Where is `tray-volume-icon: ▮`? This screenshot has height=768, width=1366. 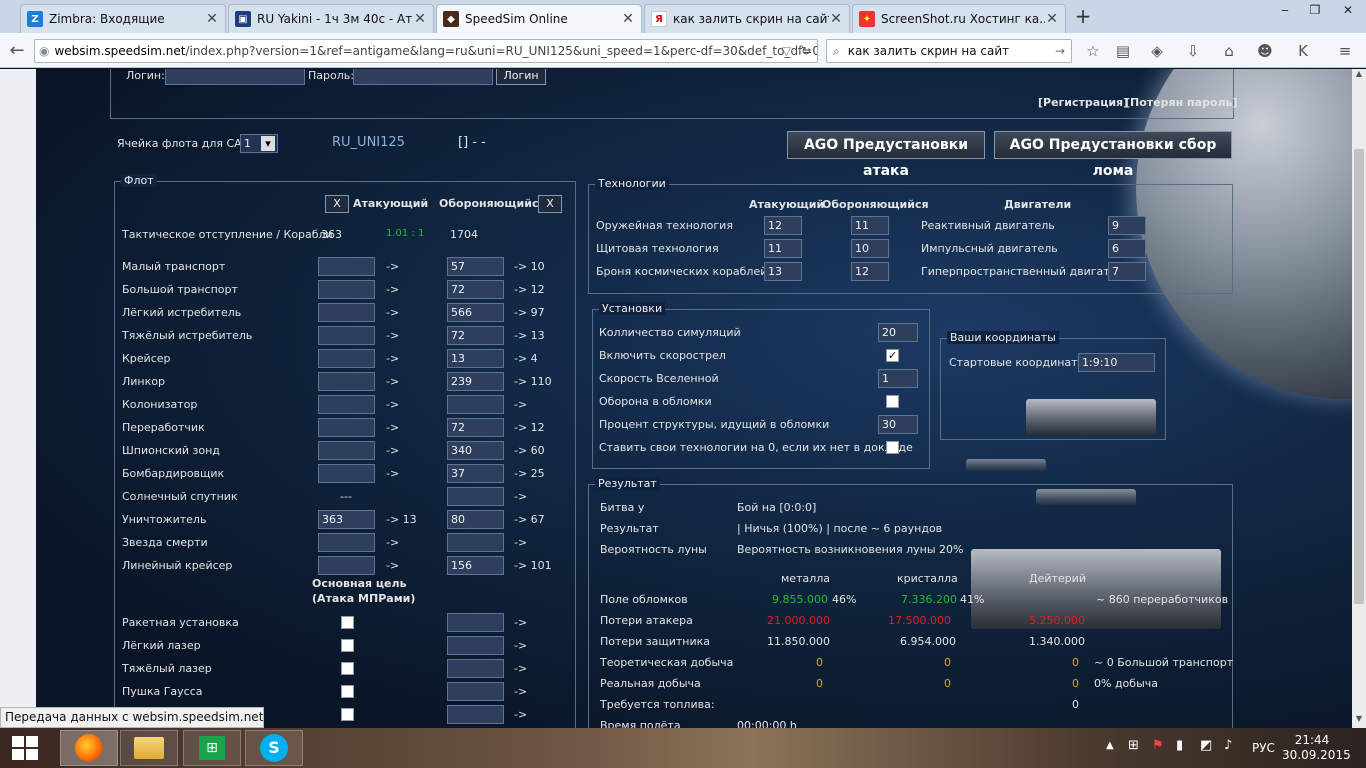
tray-volume-icon: ▮ is located at coordinates (1179, 745).